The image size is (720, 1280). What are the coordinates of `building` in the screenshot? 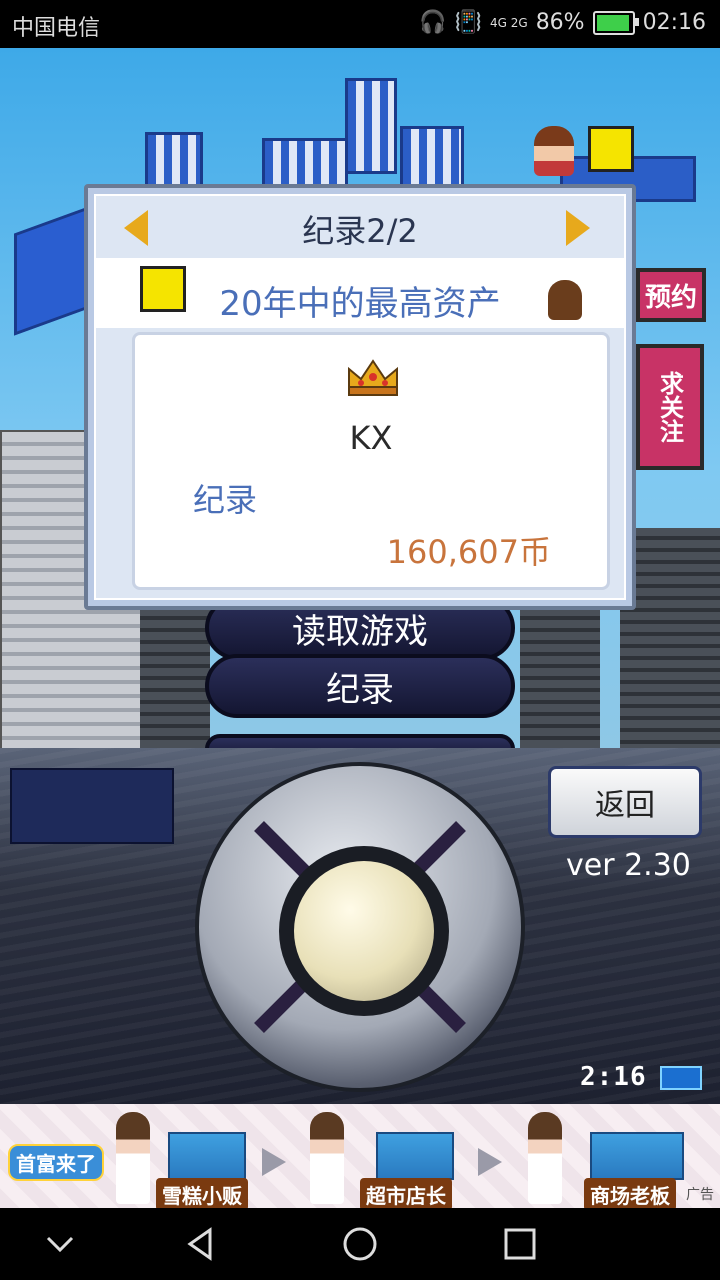 It's located at (371, 126).